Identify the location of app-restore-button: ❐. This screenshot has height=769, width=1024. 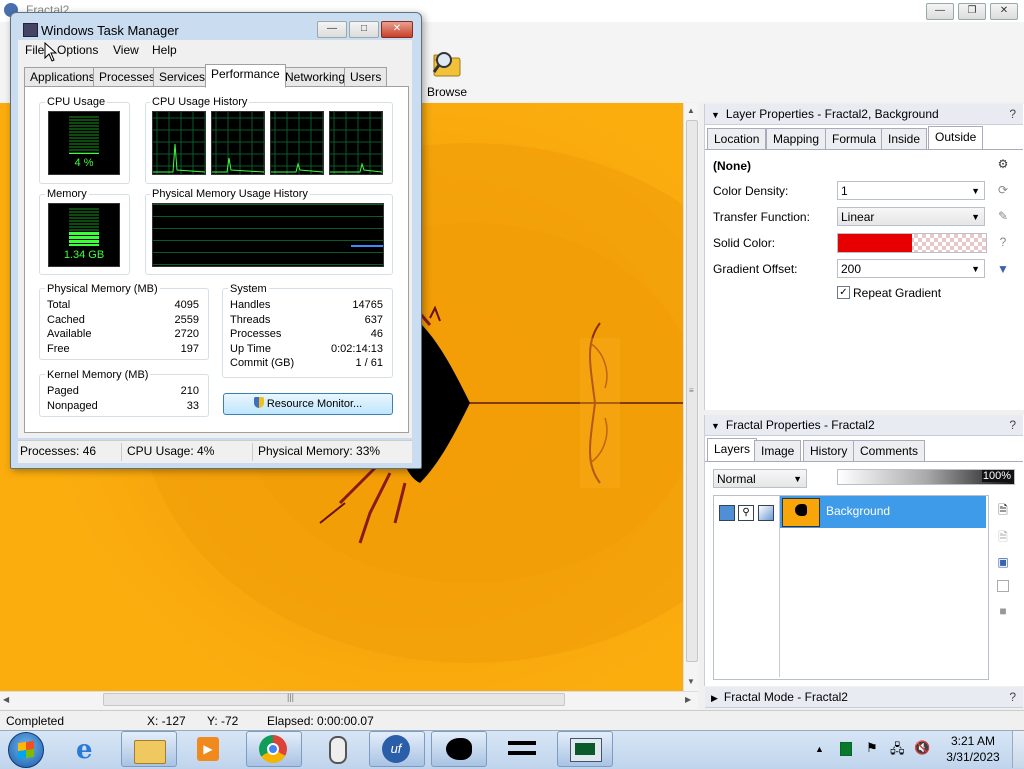
(972, 11).